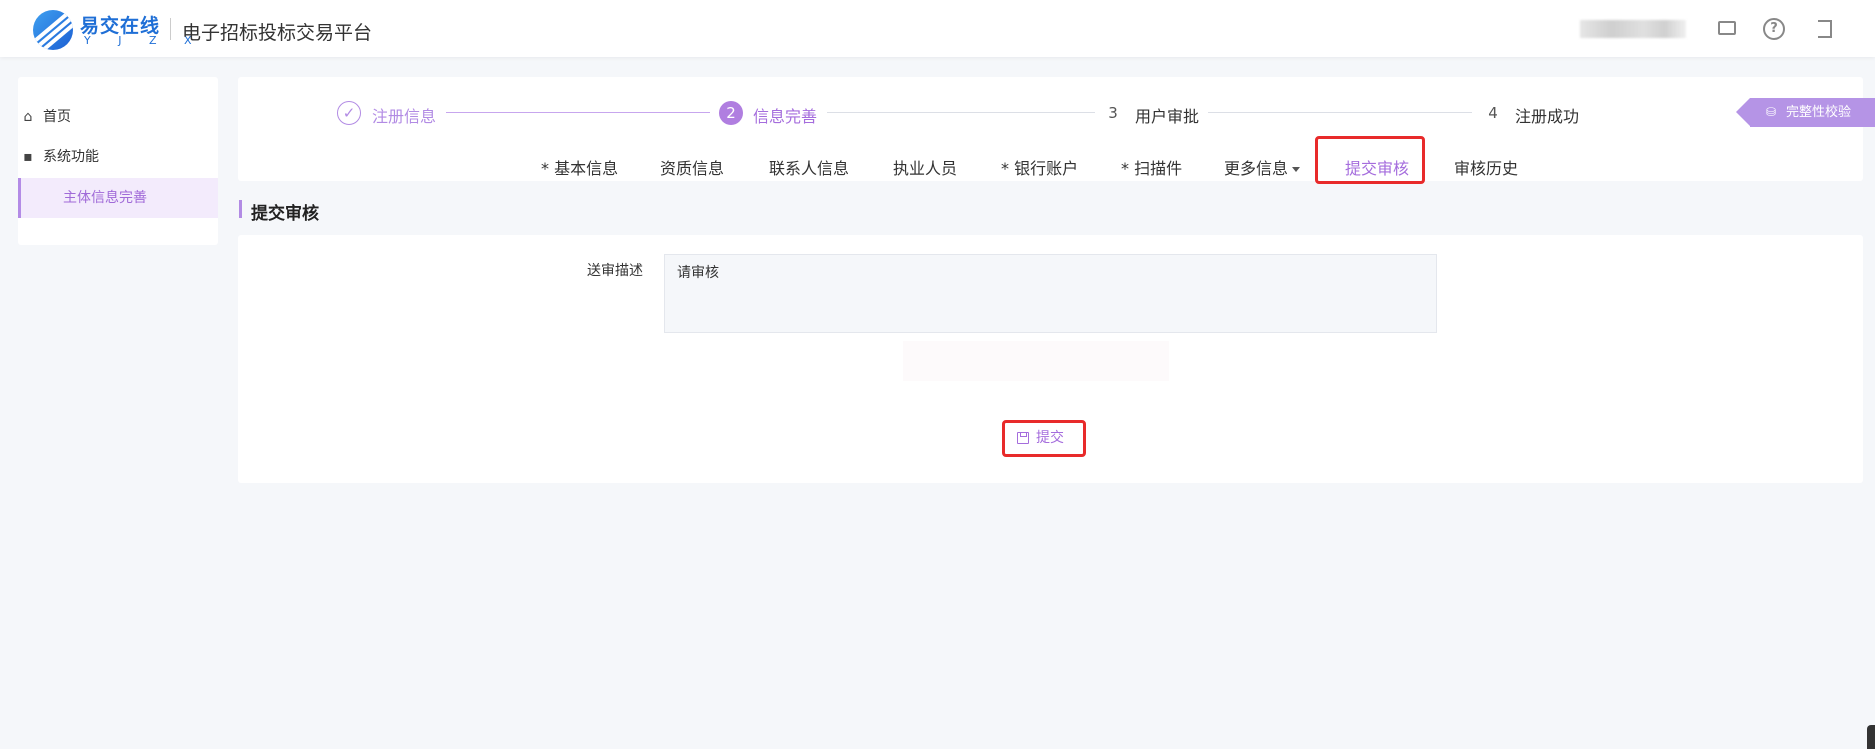 This screenshot has width=1875, height=749. What do you see at coordinates (1113, 113) in the screenshot?
I see `step-3-number: 3` at bounding box center [1113, 113].